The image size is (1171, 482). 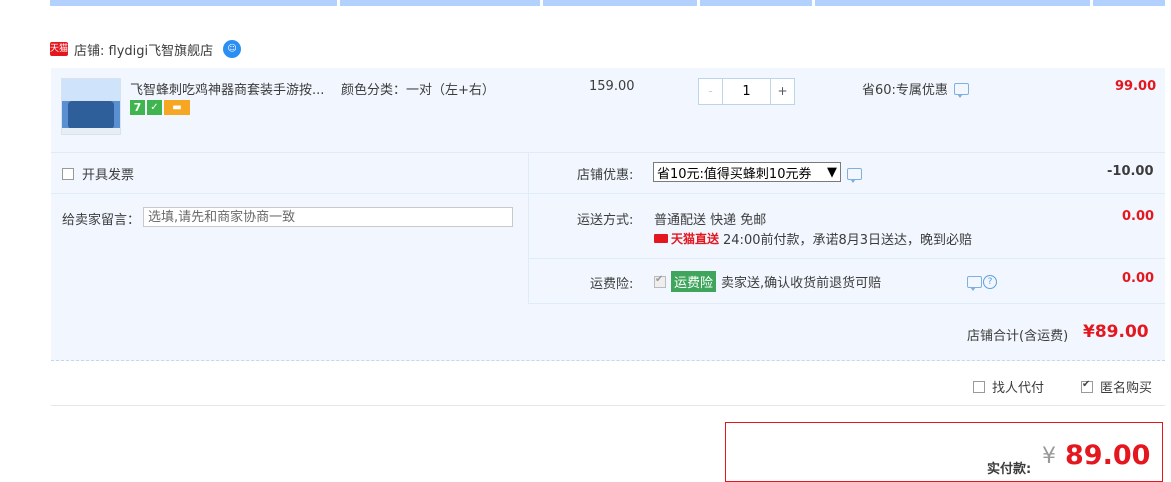 I want to click on unit-price: 159.00, so click(x=612, y=86).